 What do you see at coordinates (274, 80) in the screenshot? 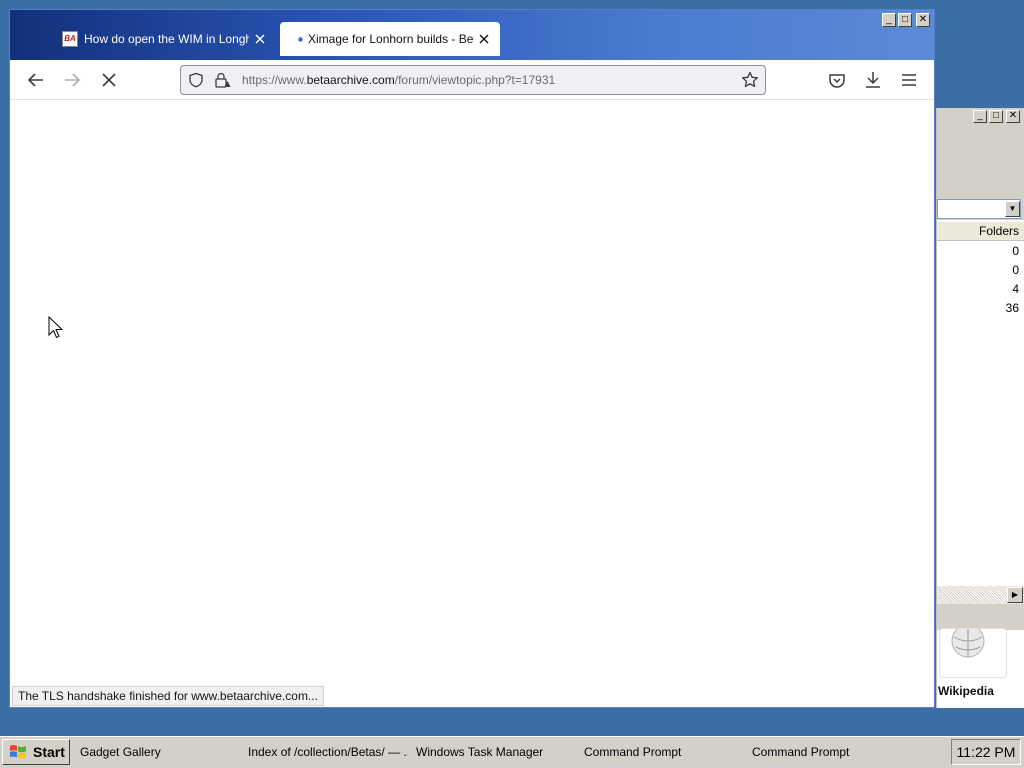
I see `url-prefix: https://www.` at bounding box center [274, 80].